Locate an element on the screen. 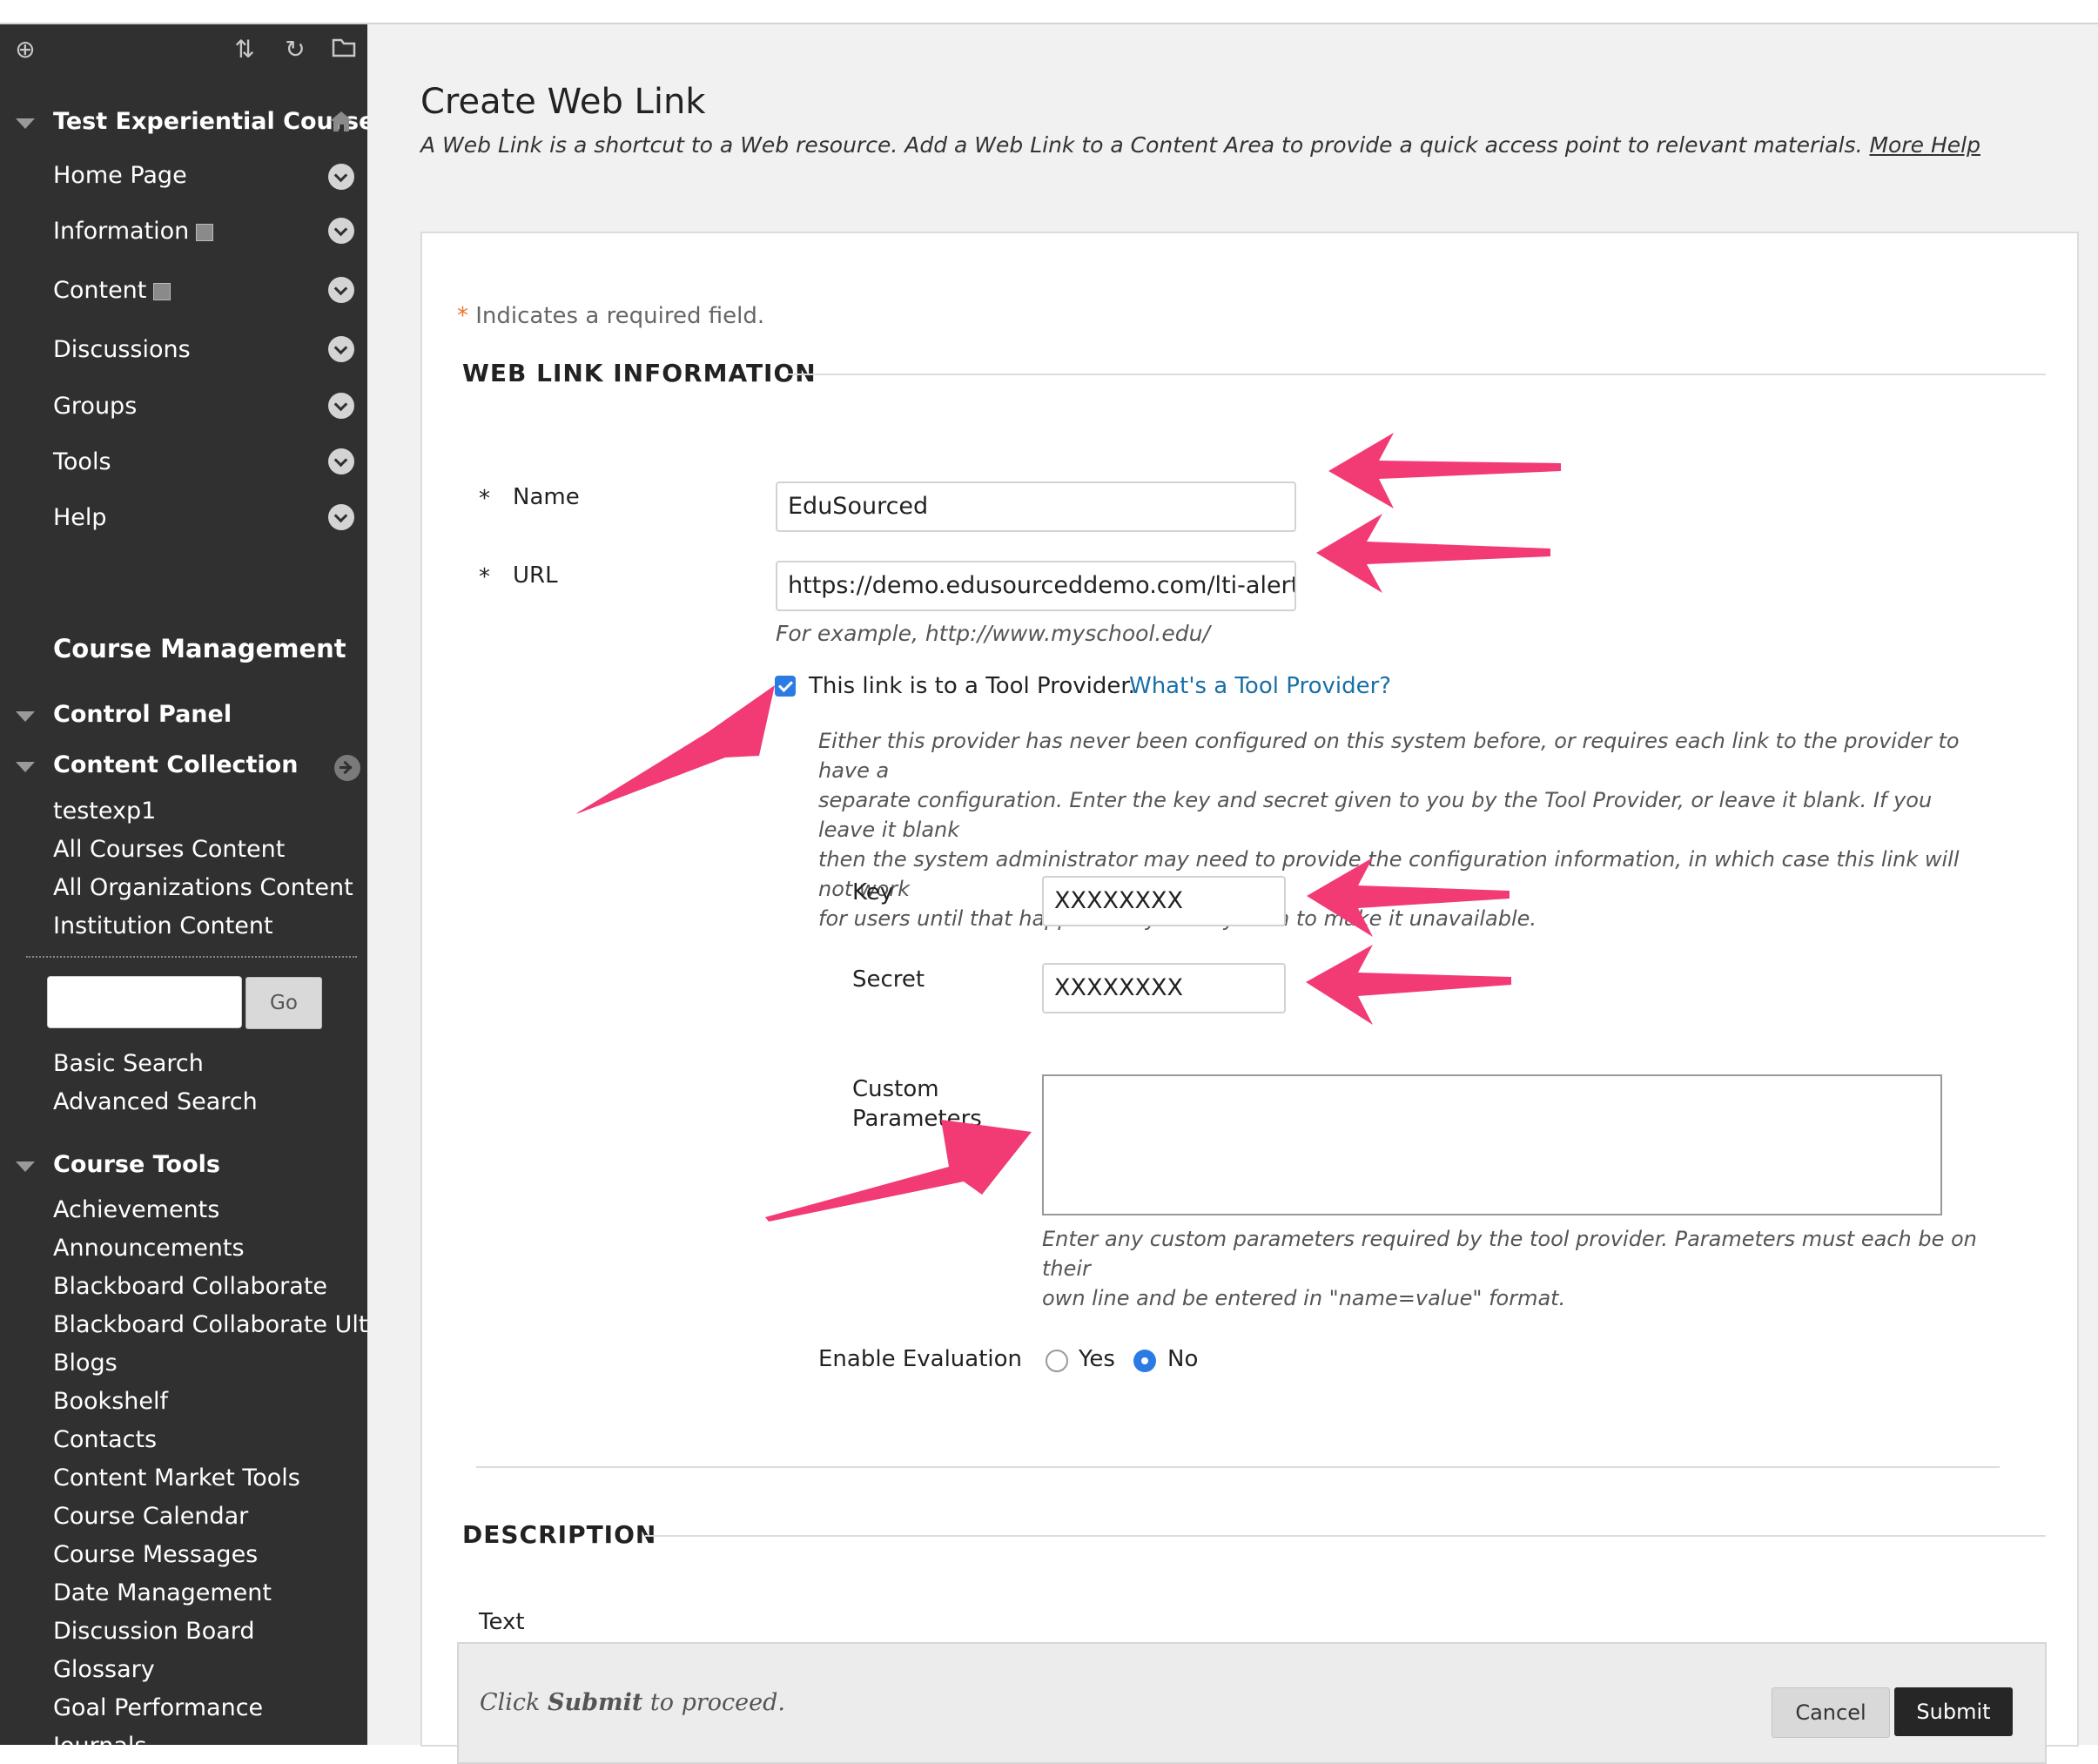 Image resolution: width=2098 pixels, height=1764 pixels. add-menu-item-icon: ⊕ is located at coordinates (25, 50).